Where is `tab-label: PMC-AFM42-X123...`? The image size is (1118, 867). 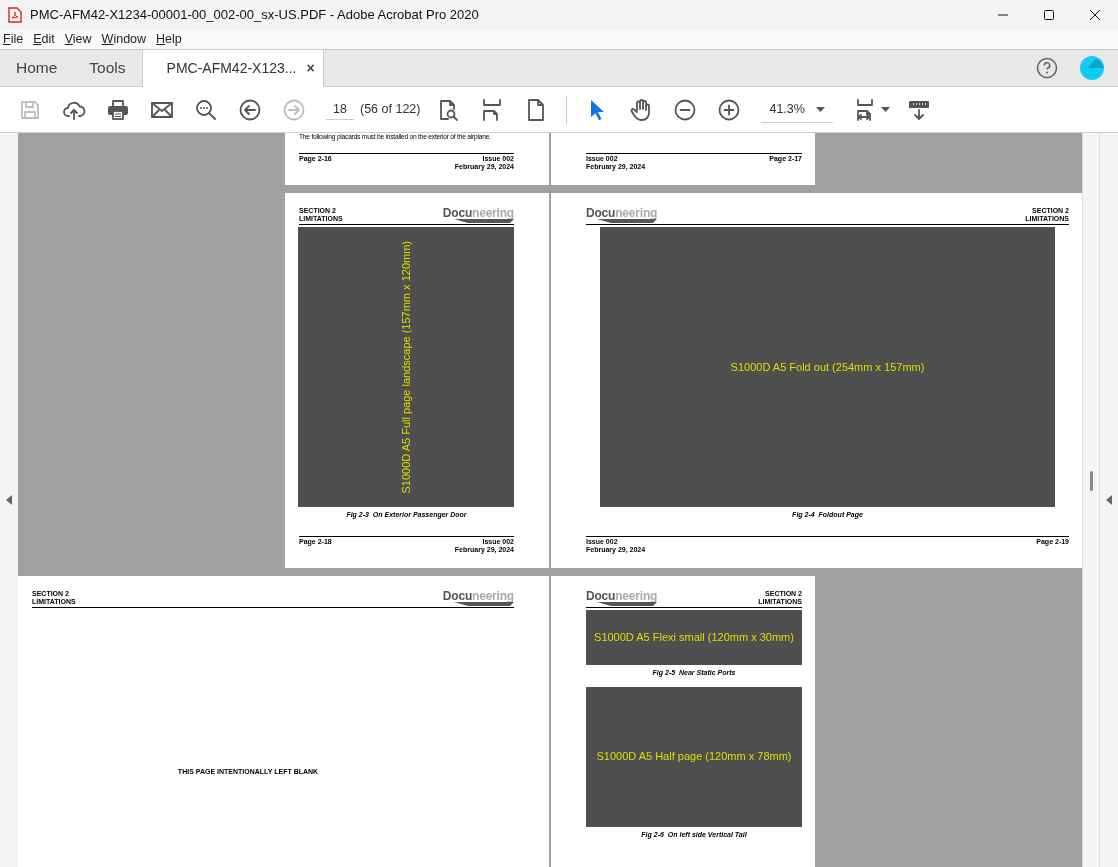 tab-label: PMC-AFM42-X123... is located at coordinates (231, 68).